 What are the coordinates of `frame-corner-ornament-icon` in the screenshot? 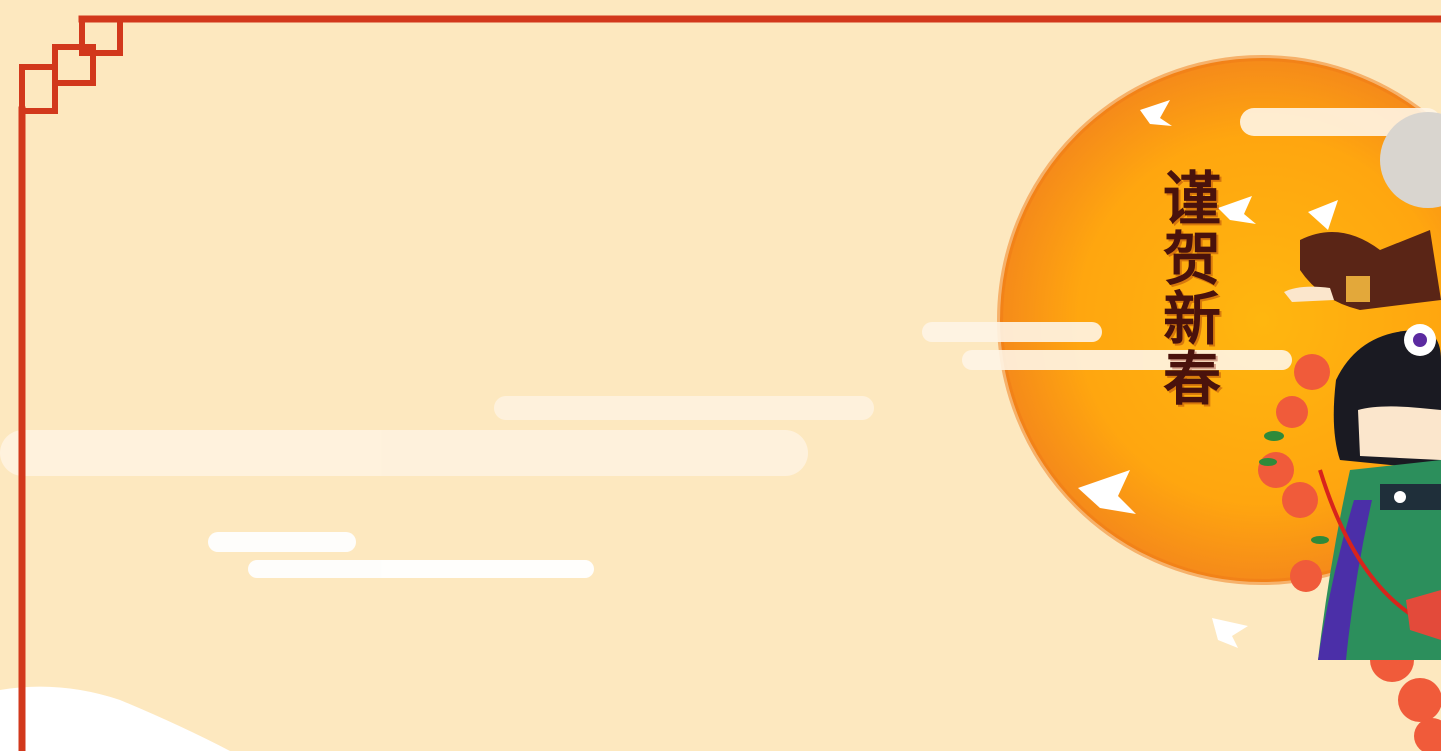 It's located at (71, 65).